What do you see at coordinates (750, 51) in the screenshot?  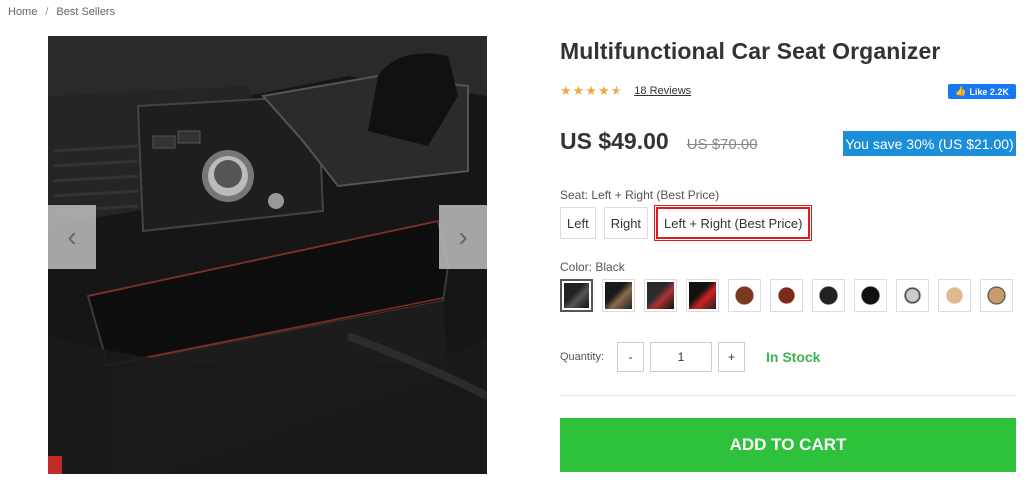 I see `product-title: Multifunctional Car Seat Organizer` at bounding box center [750, 51].